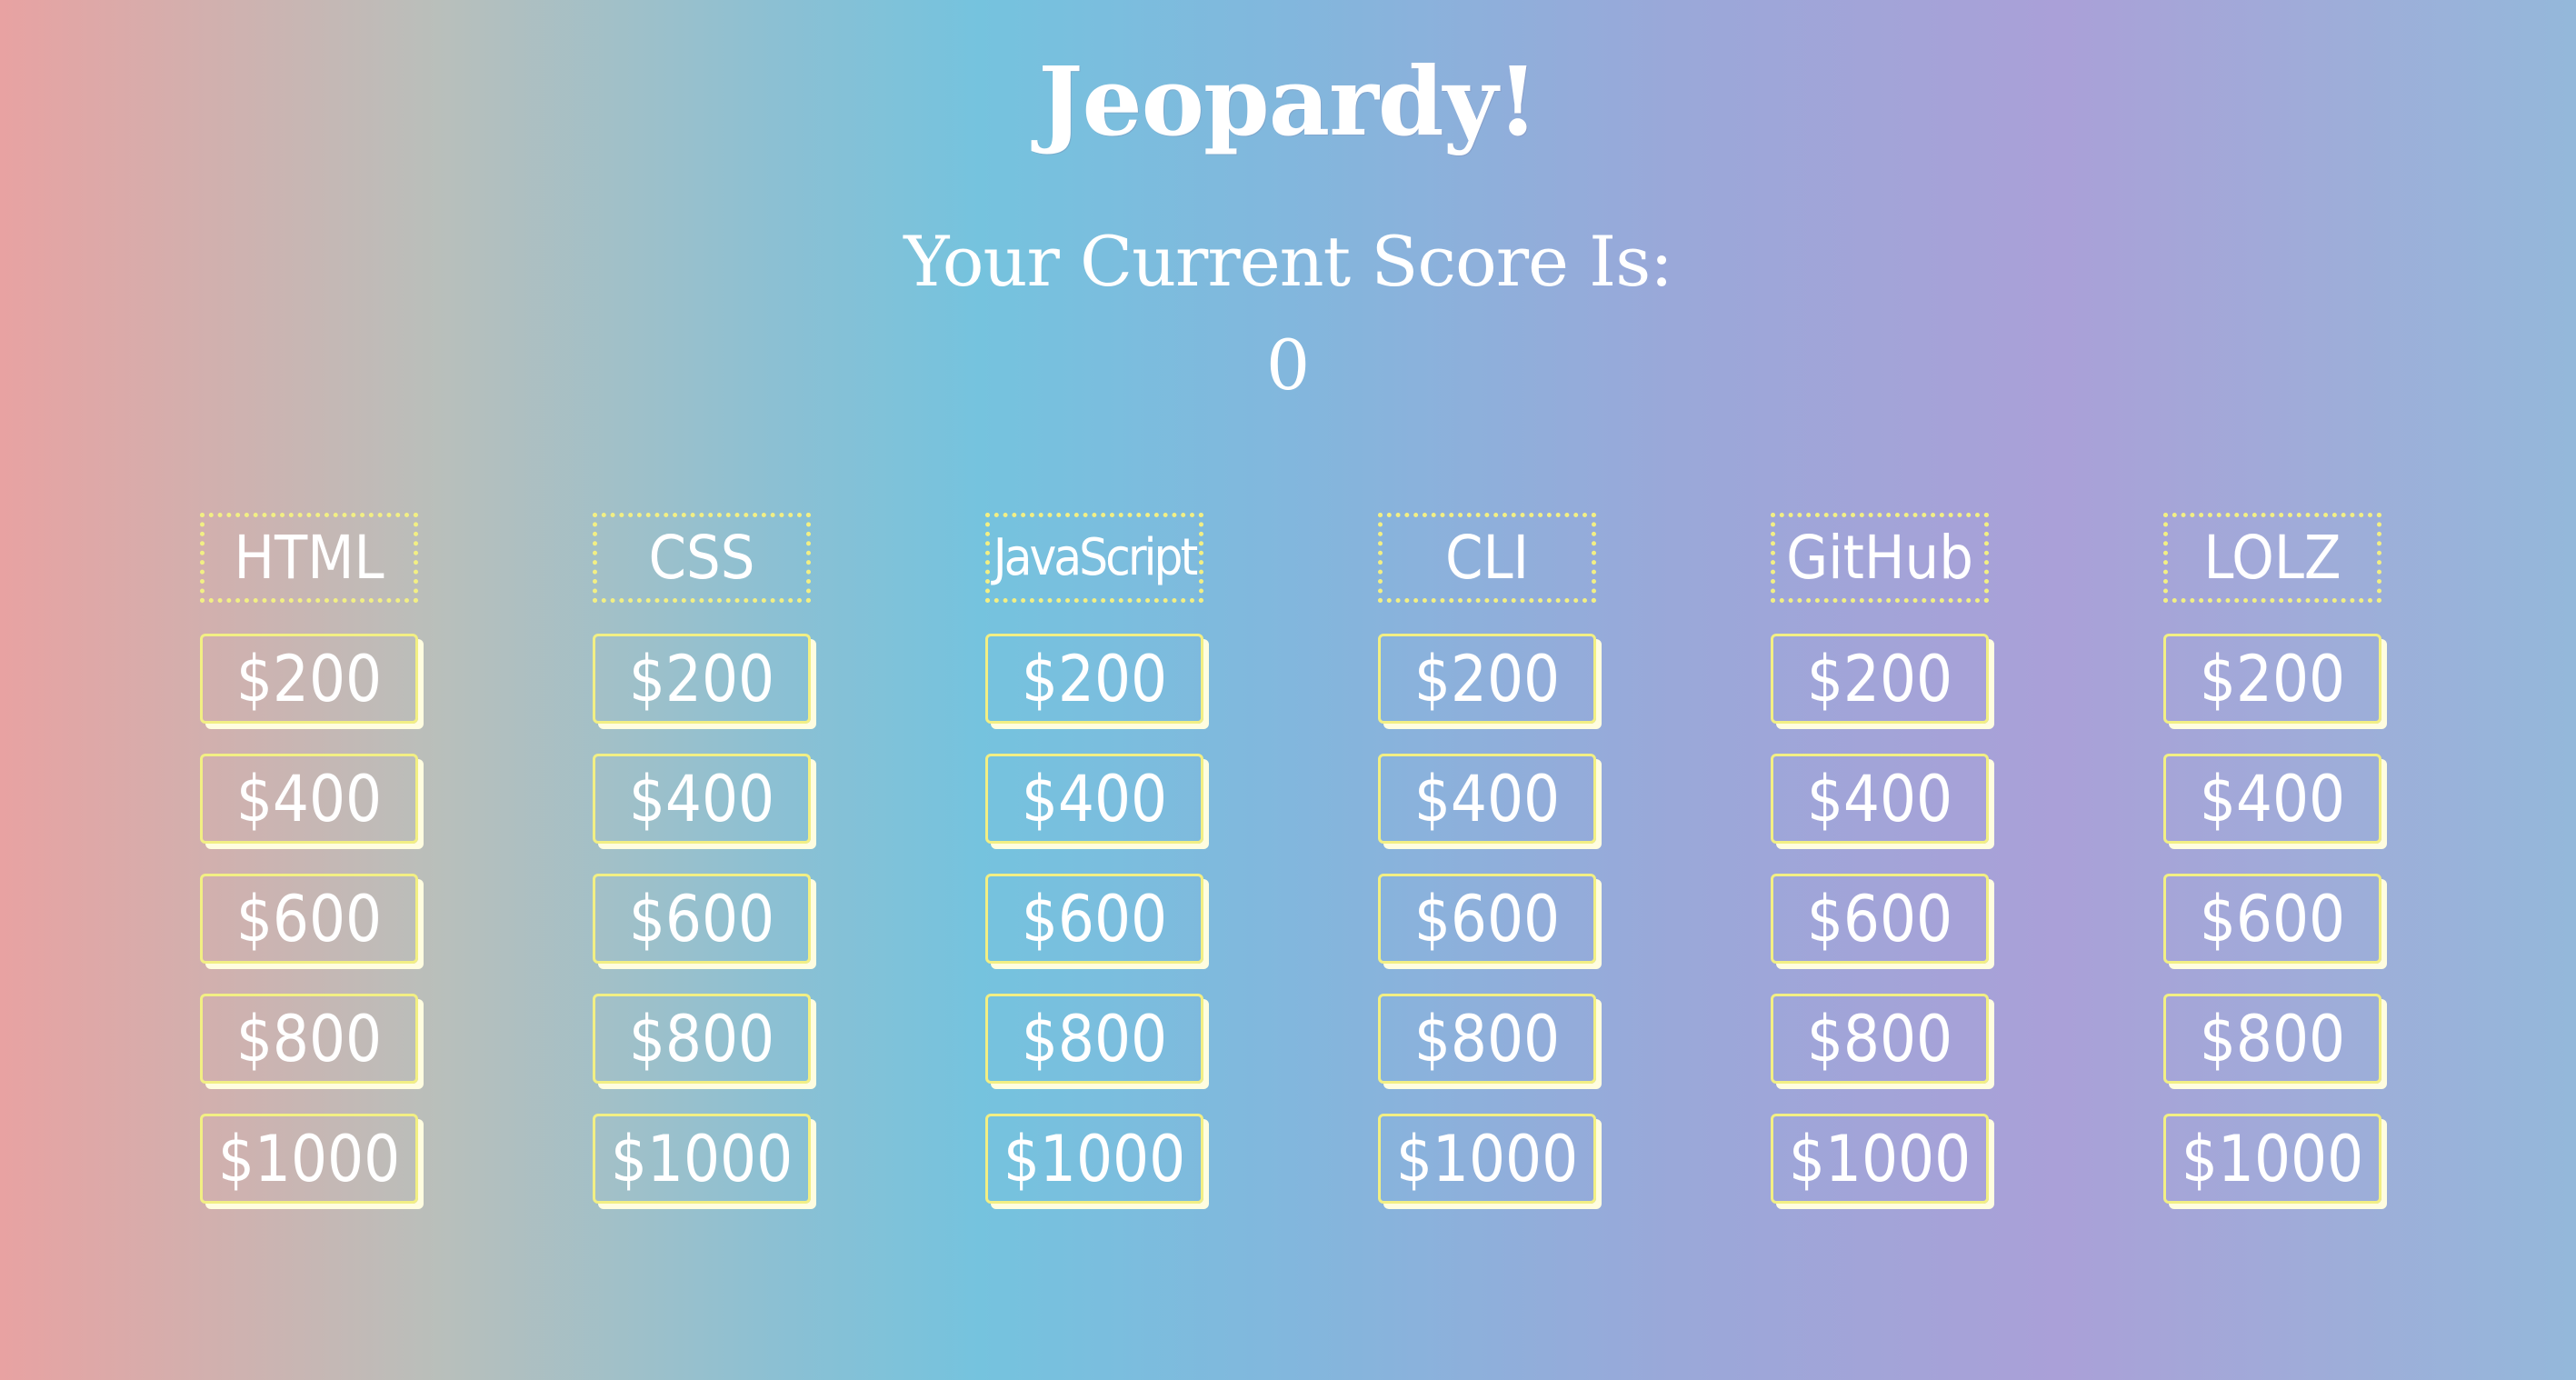  Describe the element at coordinates (1489, 858) in the screenshot. I see `category-column-cli: CLI $200 $400 $600 $800 $1000` at that location.